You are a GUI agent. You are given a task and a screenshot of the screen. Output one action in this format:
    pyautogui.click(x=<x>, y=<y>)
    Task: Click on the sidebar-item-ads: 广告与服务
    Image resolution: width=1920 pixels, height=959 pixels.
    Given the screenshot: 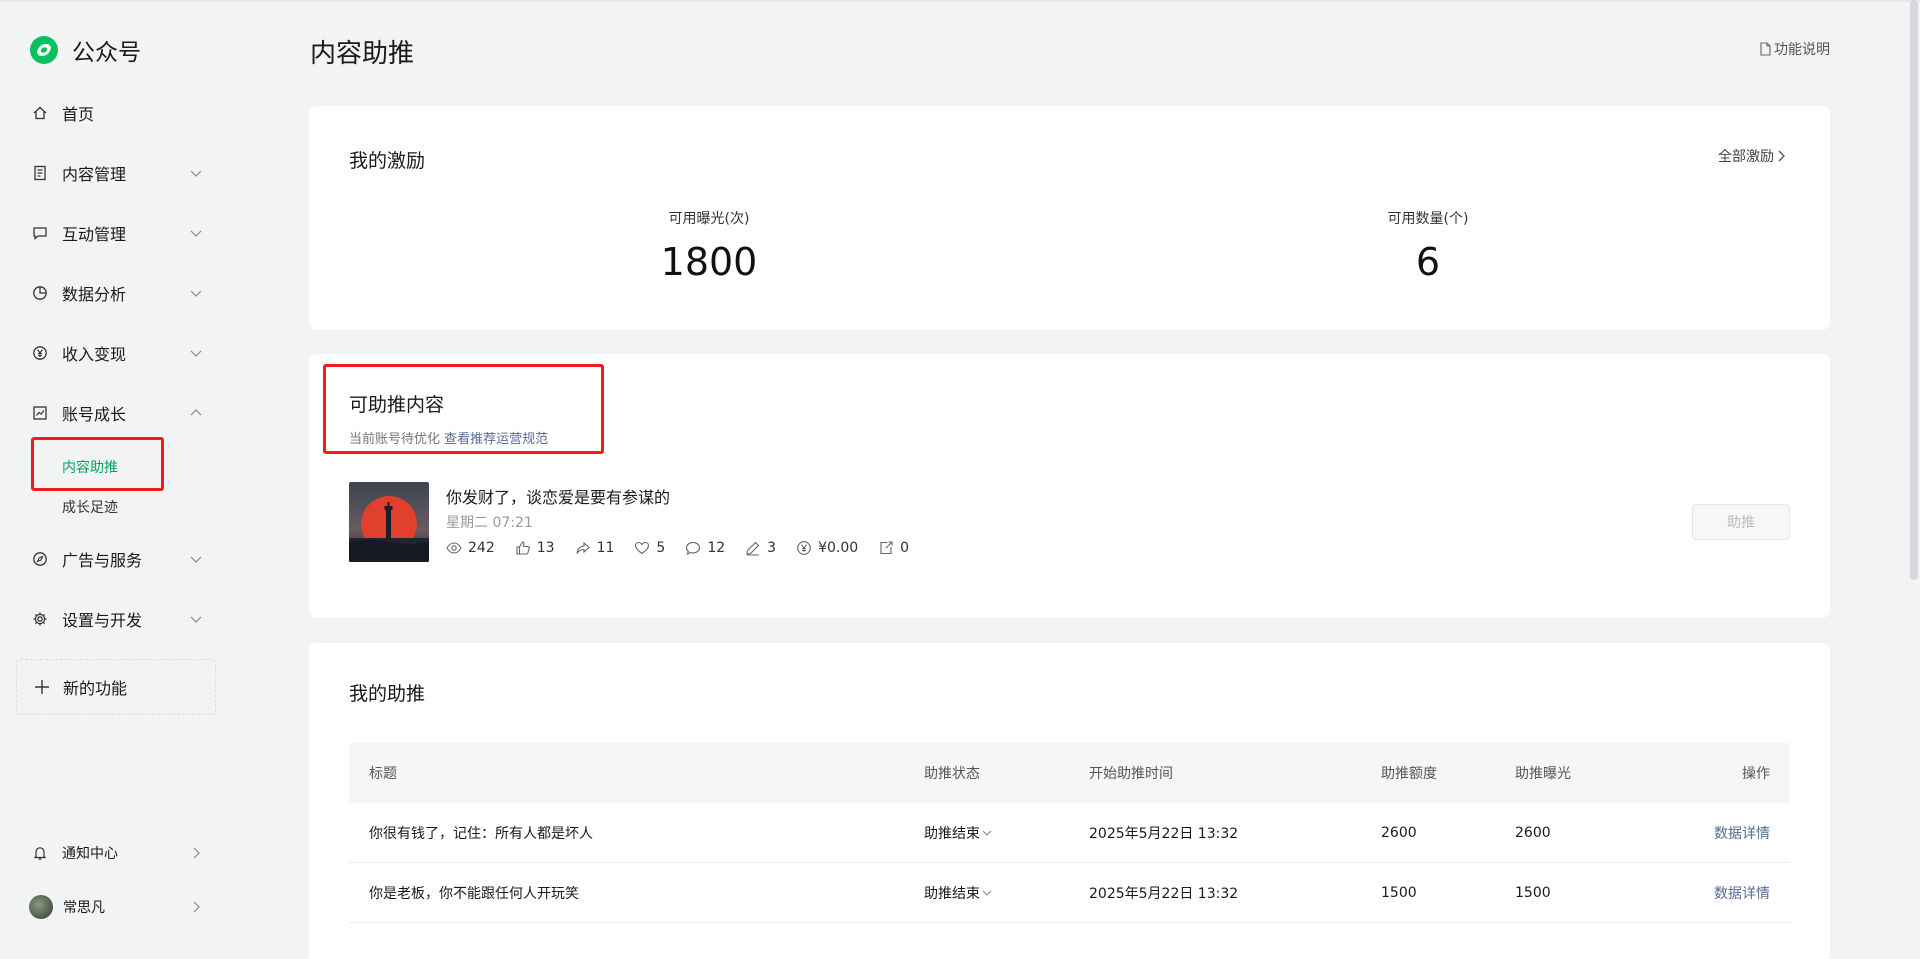 What is the action you would take?
    pyautogui.click(x=118, y=559)
    